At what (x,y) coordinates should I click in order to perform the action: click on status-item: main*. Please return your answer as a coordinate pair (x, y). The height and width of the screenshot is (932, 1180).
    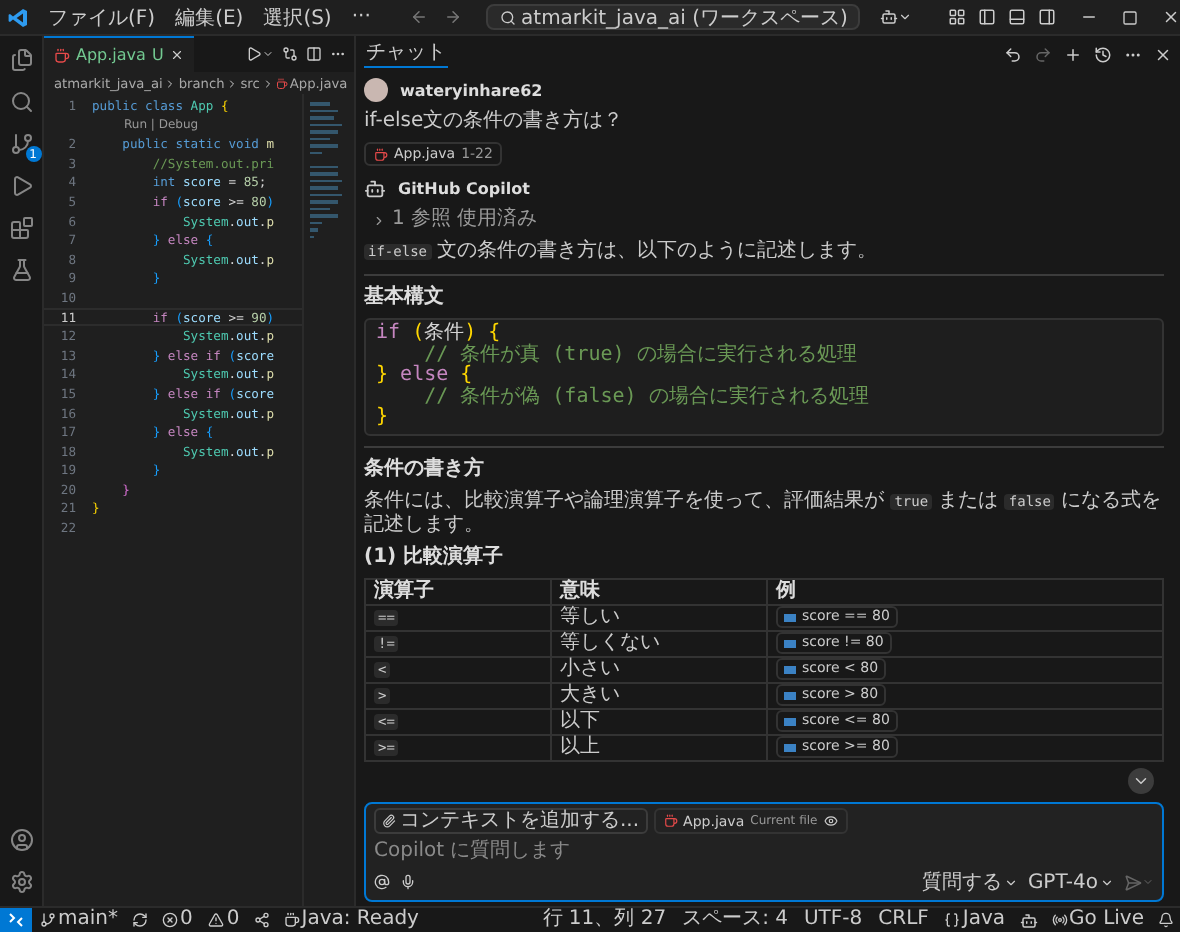
    Looking at the image, I should click on (91, 920).